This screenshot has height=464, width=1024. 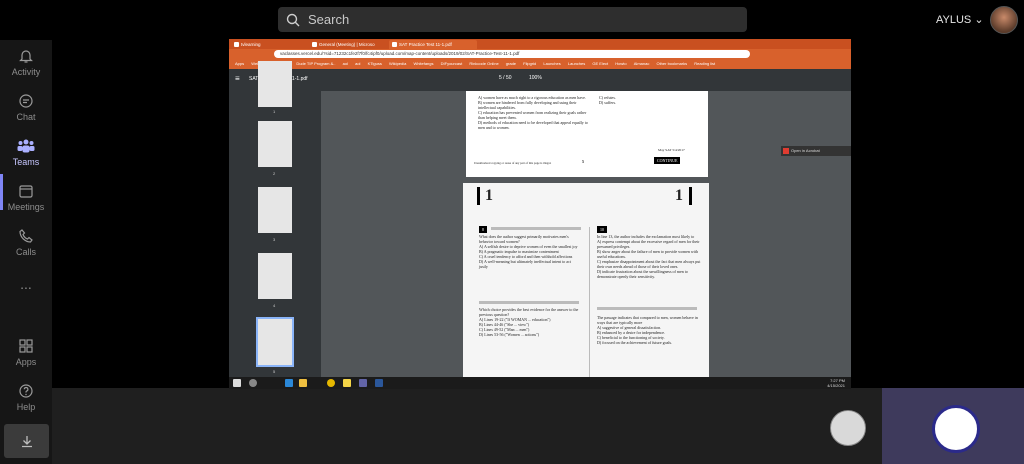 I want to click on bookmark: Wikipedia, so click(x=397, y=63).